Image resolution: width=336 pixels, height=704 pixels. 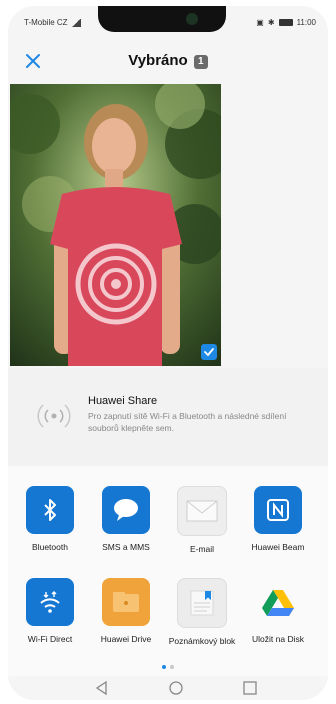 I want to click on share-target-wifi-direct: Wi-Fi Direct, so click(x=50, y=611).